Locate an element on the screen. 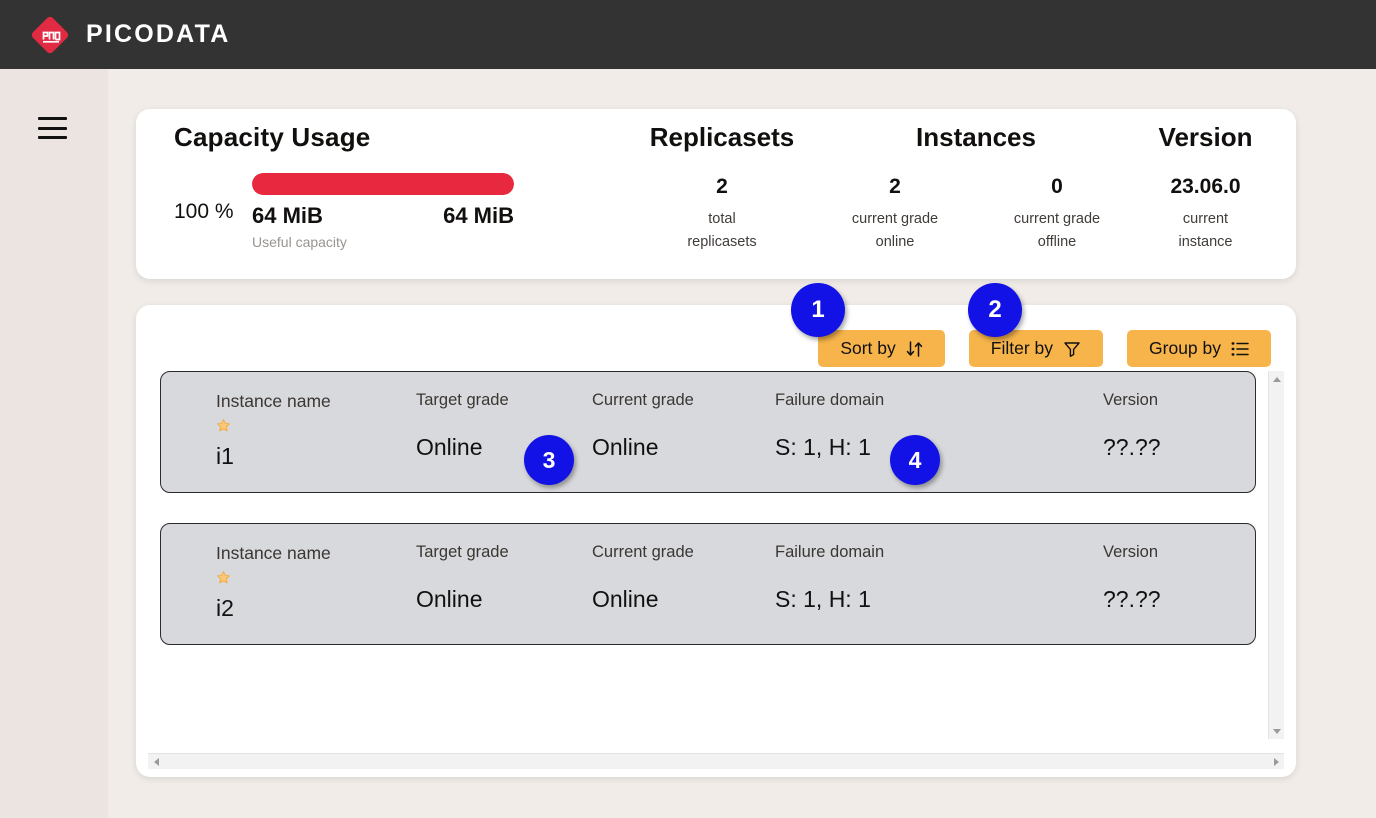 This screenshot has width=1376, height=818. left-sidebar is located at coordinates (54, 443).